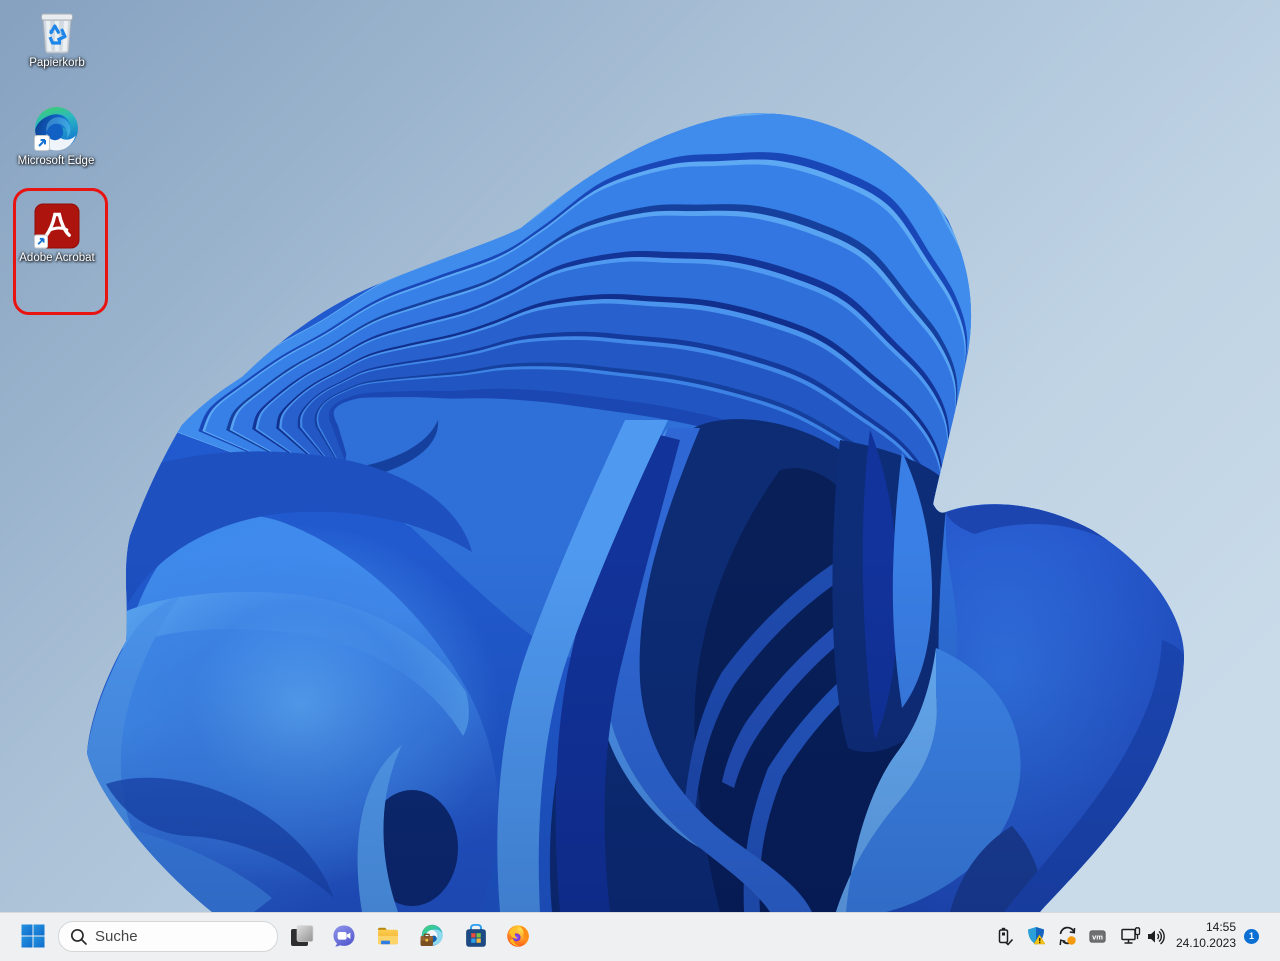  What do you see at coordinates (1097, 937) in the screenshot?
I see `svg-text: vm` at bounding box center [1097, 937].